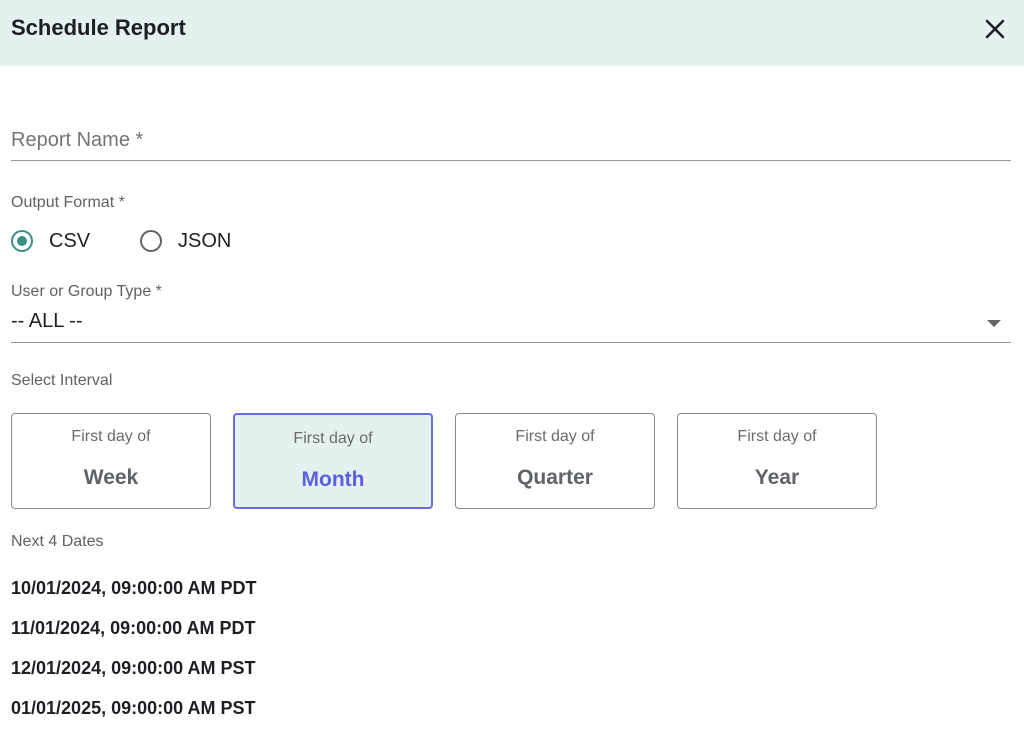 This screenshot has height=737, width=1024. I want to click on radio-csv: CSV, so click(50, 241).